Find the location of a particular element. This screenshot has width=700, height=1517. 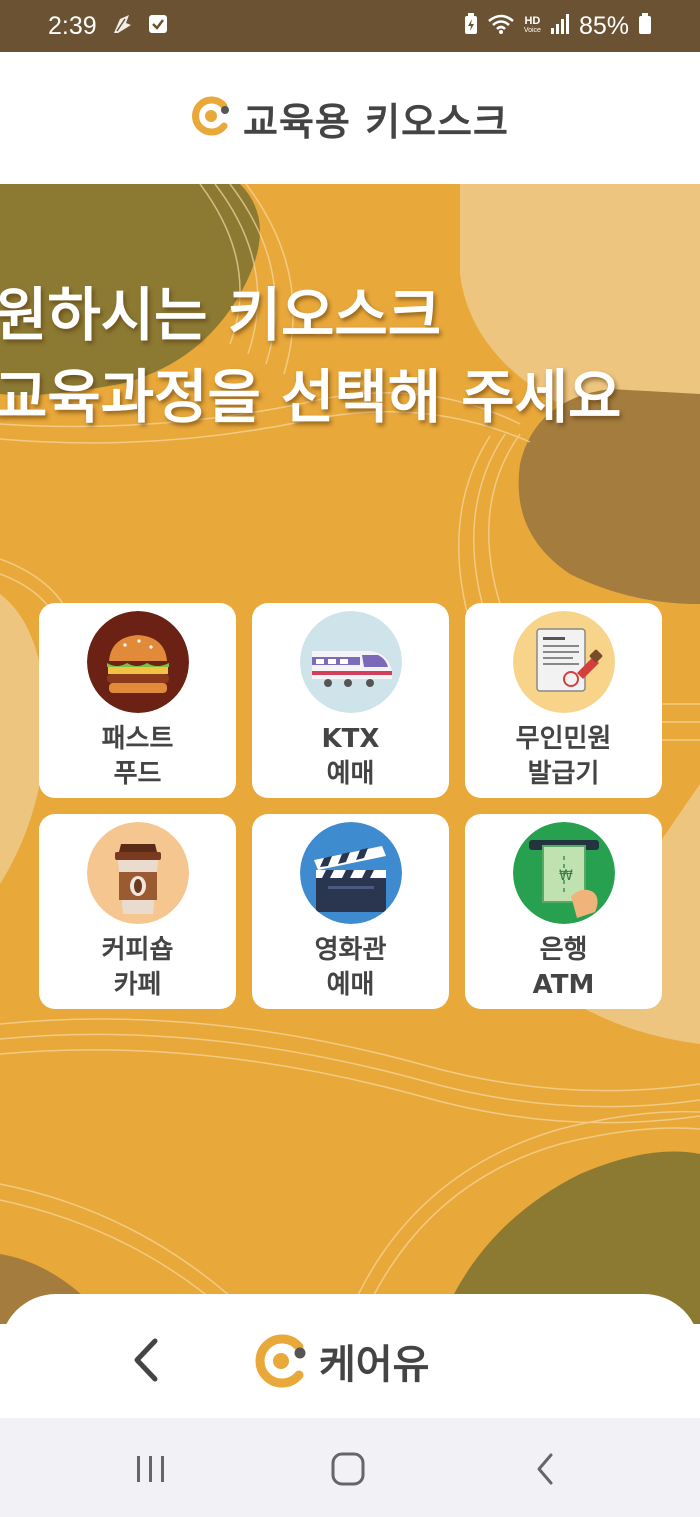

status-bar: 2:39 HD Voice 85% is located at coordinates (350, 26).